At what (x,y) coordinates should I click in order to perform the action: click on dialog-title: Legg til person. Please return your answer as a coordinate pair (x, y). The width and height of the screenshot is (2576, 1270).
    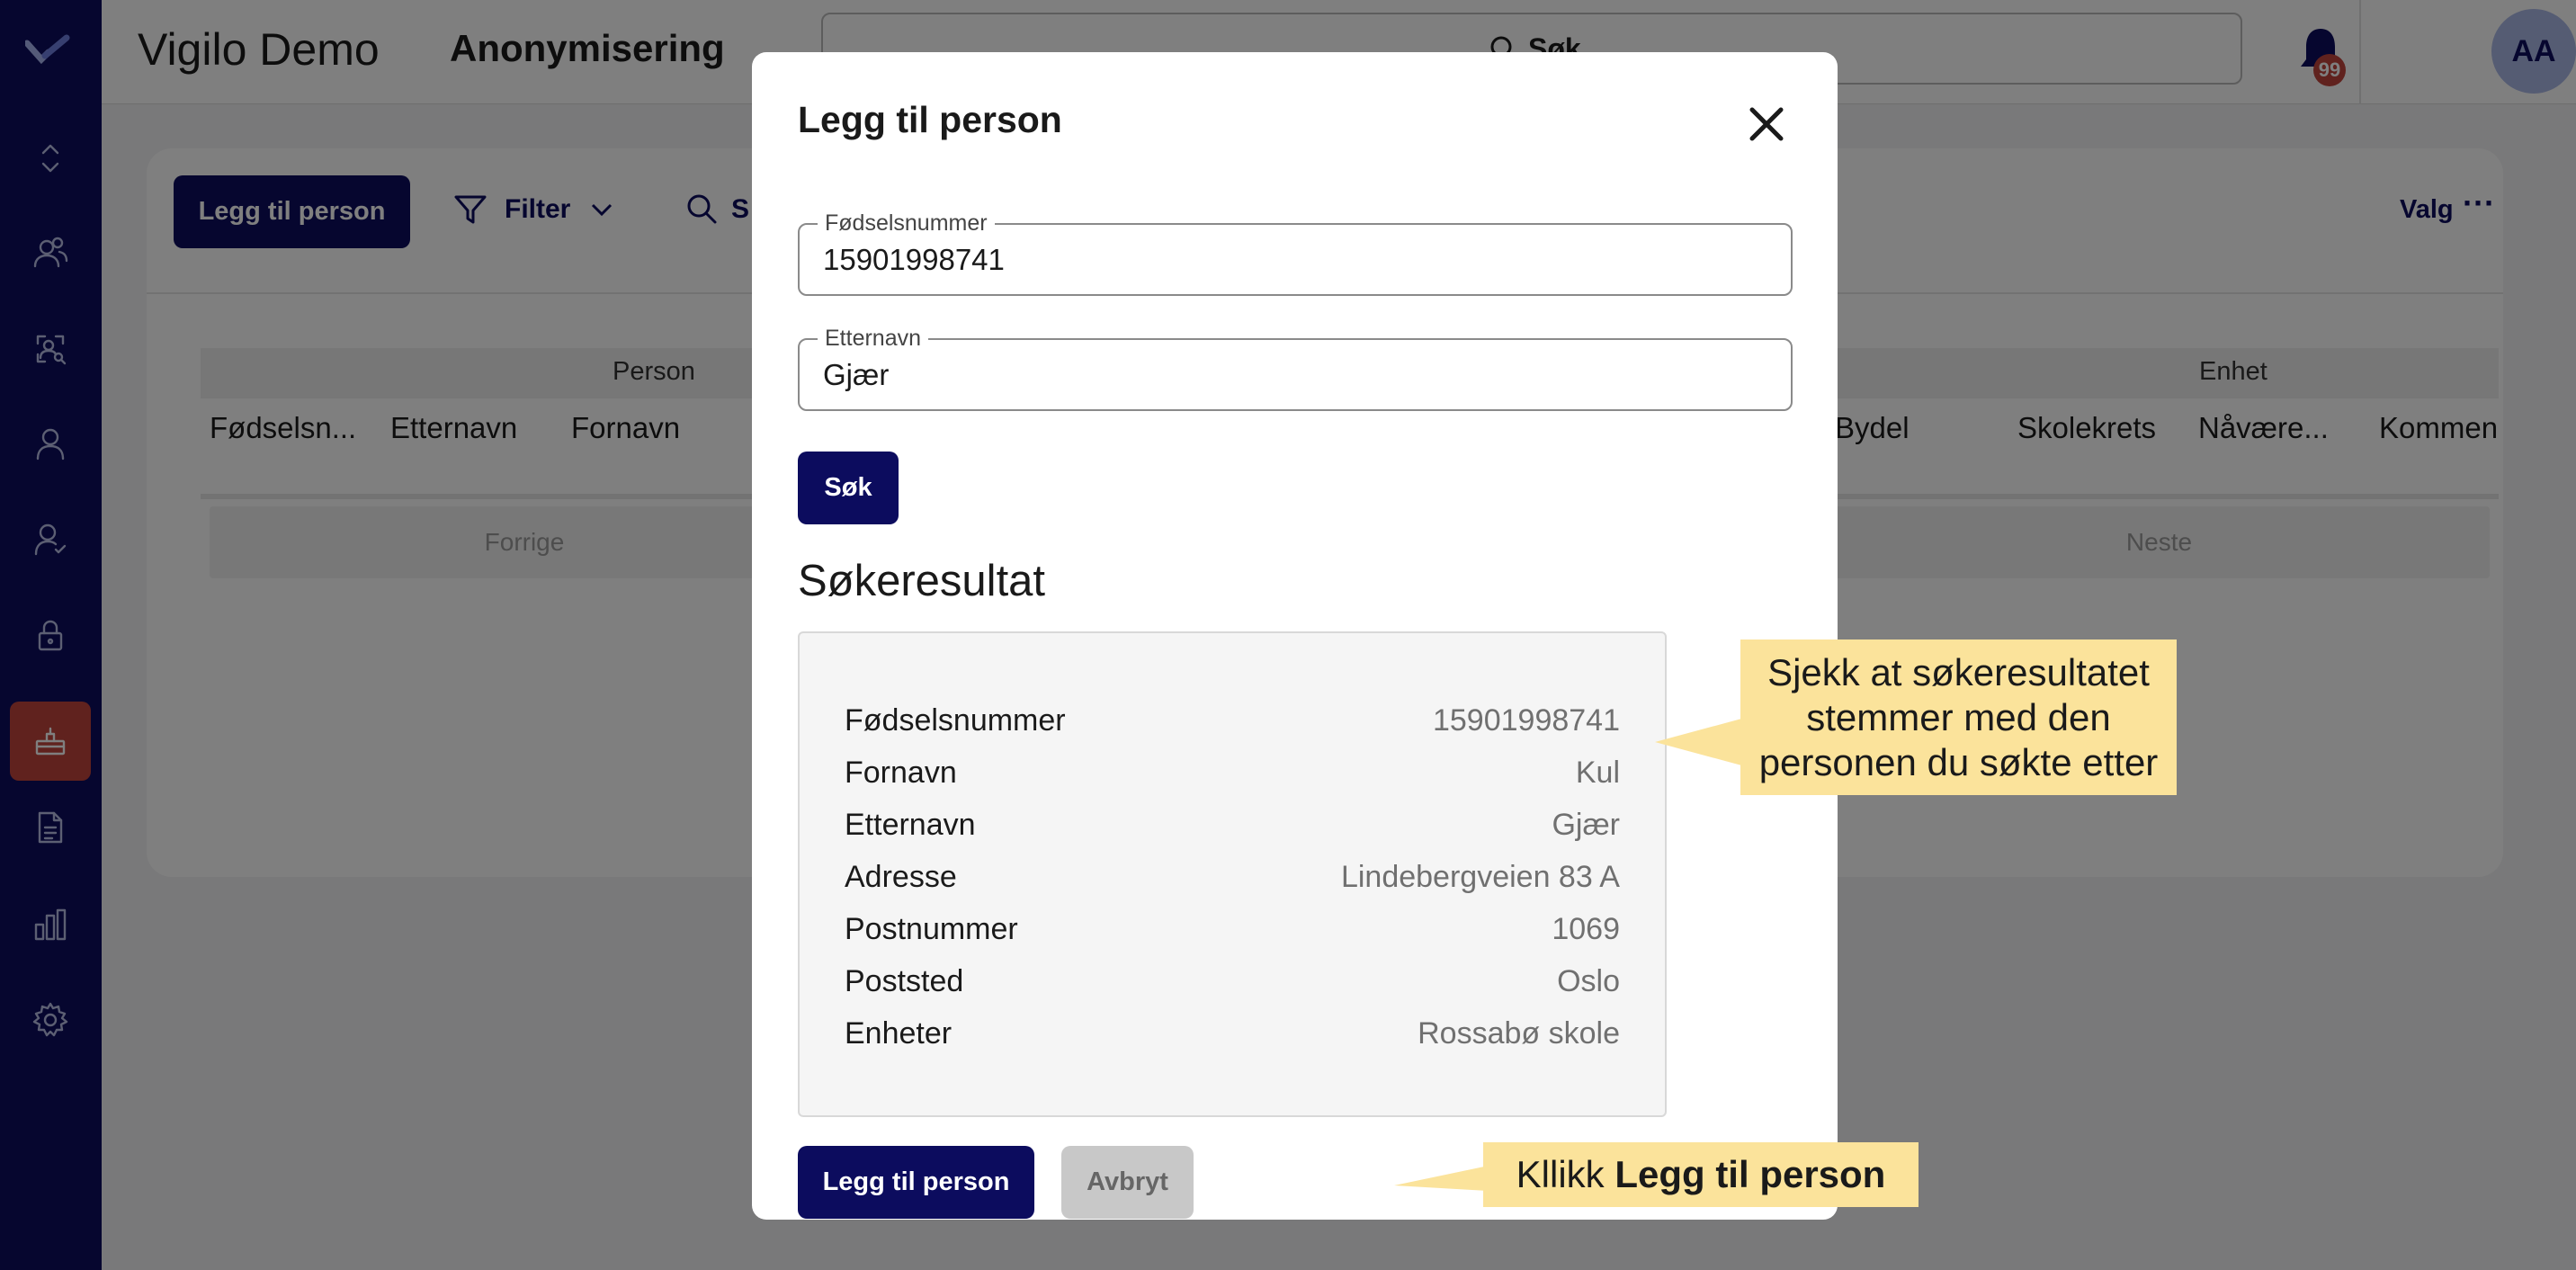
    Looking at the image, I should click on (930, 119).